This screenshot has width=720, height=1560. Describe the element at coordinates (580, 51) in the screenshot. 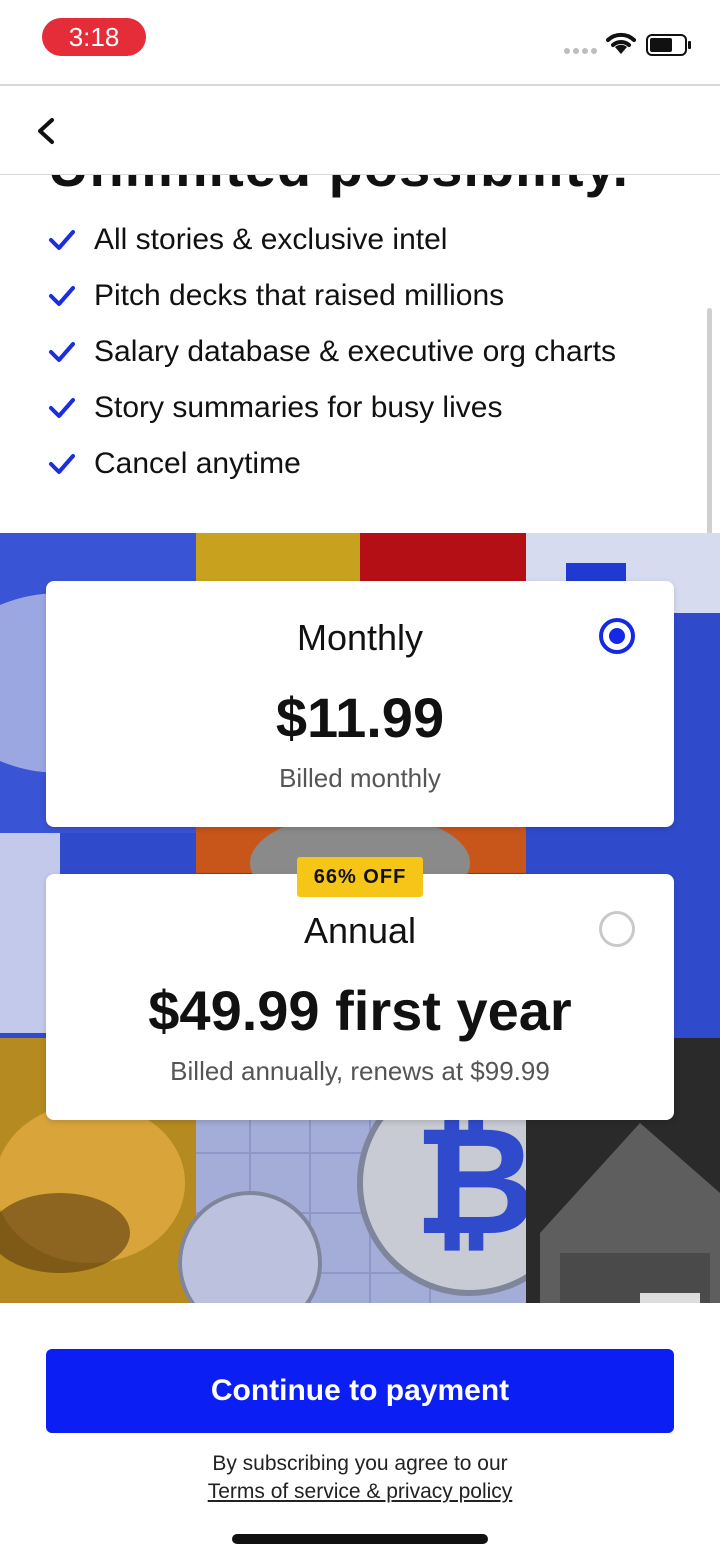

I see `signal-icon` at that location.